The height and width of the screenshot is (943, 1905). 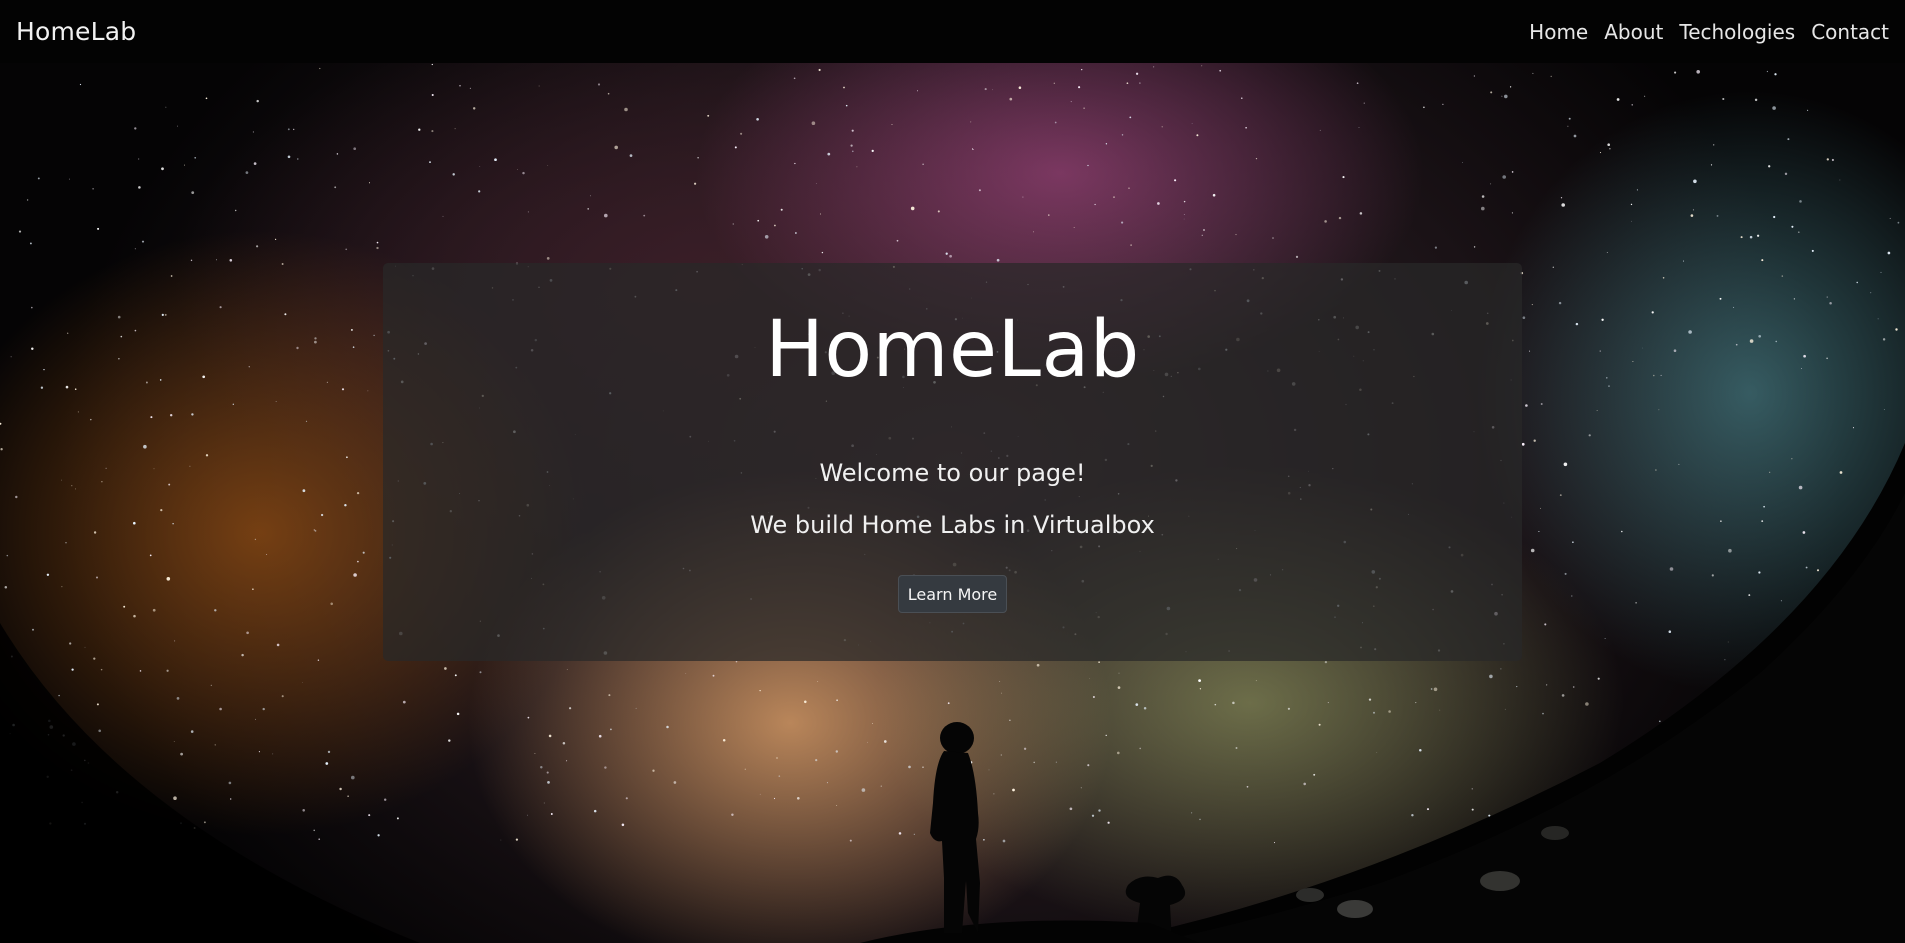 What do you see at coordinates (952, 594) in the screenshot?
I see `learn-more-button: Learn More` at bounding box center [952, 594].